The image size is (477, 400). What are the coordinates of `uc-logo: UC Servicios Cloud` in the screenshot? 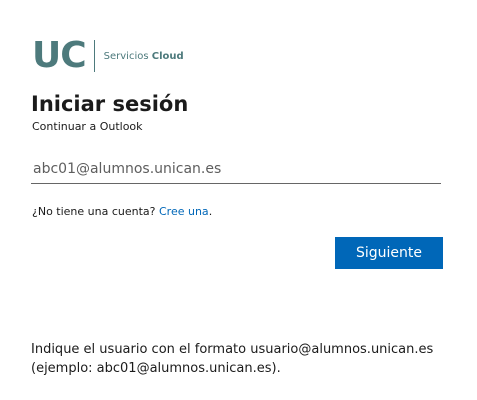 It's located at (108, 56).